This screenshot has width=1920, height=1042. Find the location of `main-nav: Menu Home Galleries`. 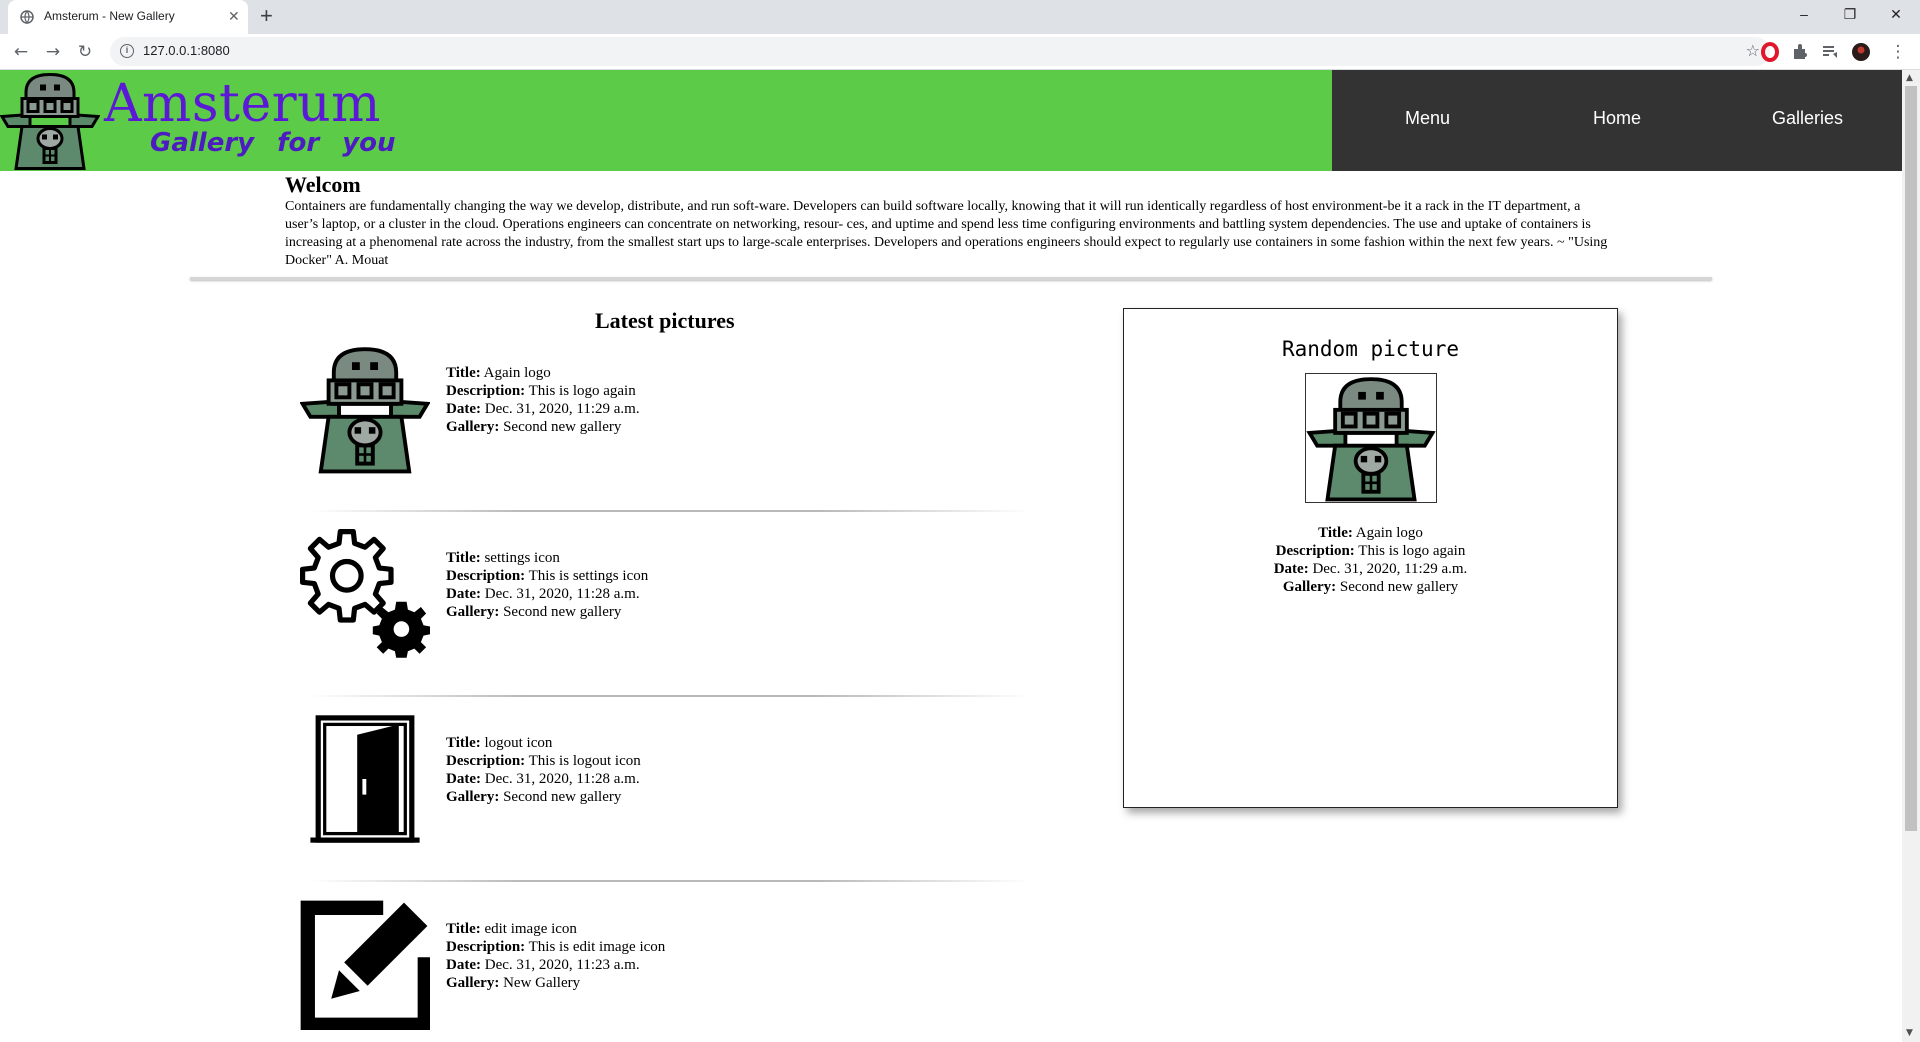

main-nav: Menu Home Galleries is located at coordinates (1617, 120).